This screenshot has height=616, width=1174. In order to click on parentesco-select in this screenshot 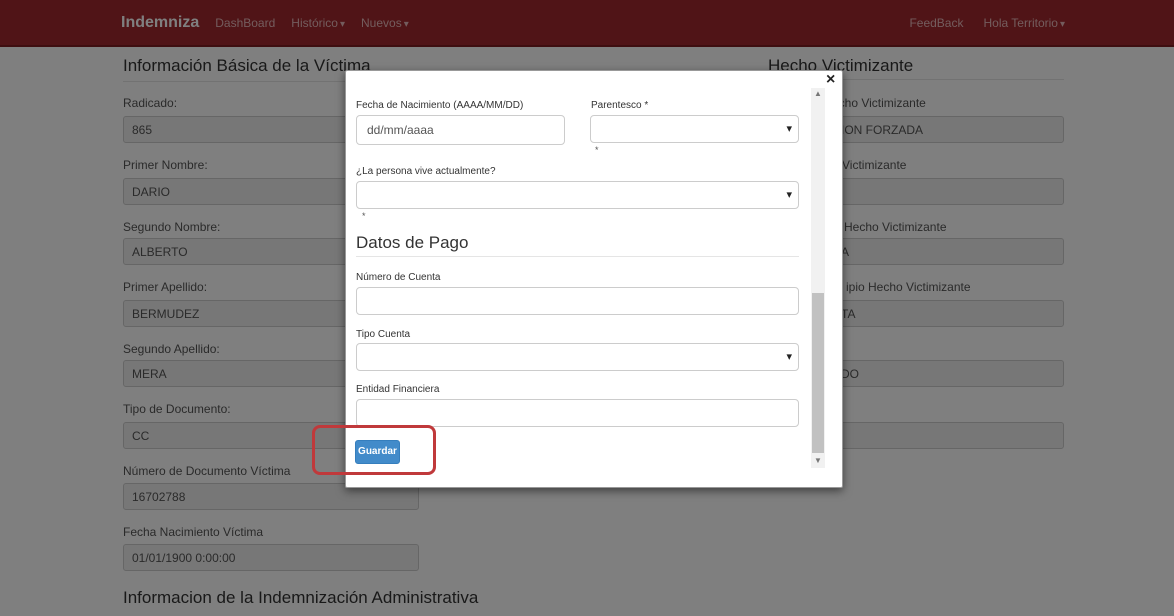, I will do `click(694, 129)`.